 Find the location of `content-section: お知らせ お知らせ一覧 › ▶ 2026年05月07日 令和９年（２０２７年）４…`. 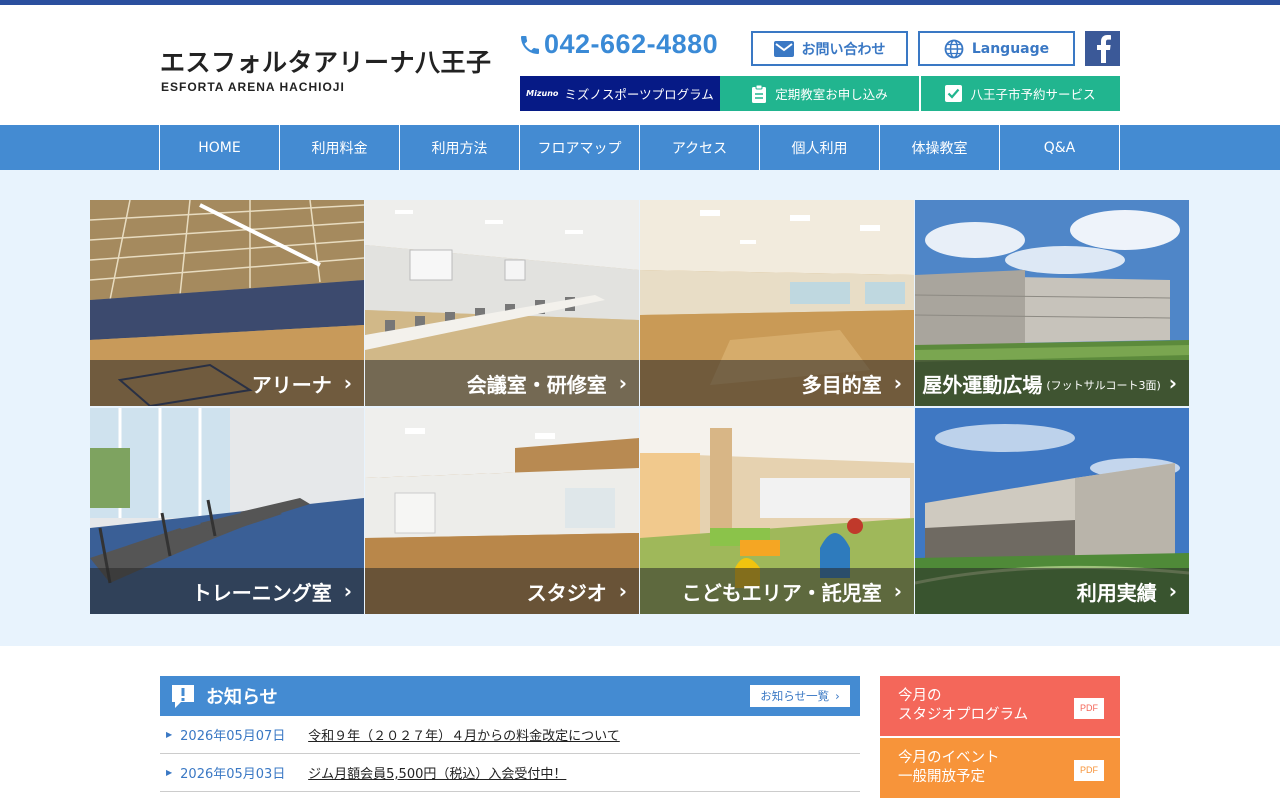

content-section: お知らせ お知らせ一覧 › ▶ 2026年05月07日 令和９年（２０２７年）４… is located at coordinates (640, 723).